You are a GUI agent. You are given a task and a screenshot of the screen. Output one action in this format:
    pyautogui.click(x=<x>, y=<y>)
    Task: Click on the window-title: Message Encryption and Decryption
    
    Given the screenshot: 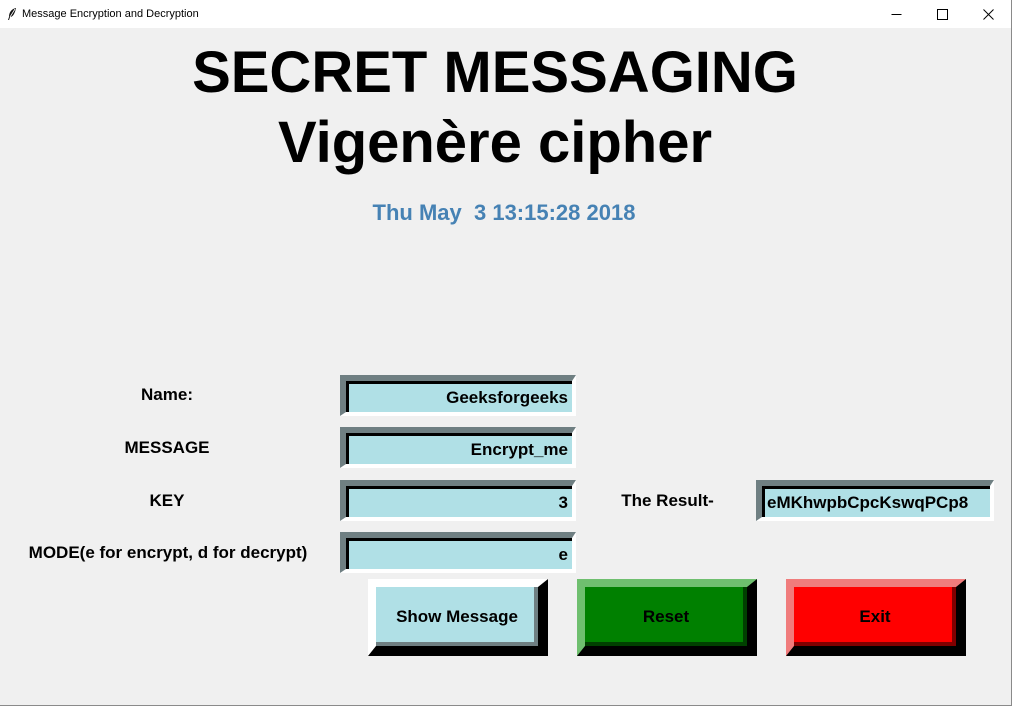 What is the action you would take?
    pyautogui.click(x=110, y=14)
    